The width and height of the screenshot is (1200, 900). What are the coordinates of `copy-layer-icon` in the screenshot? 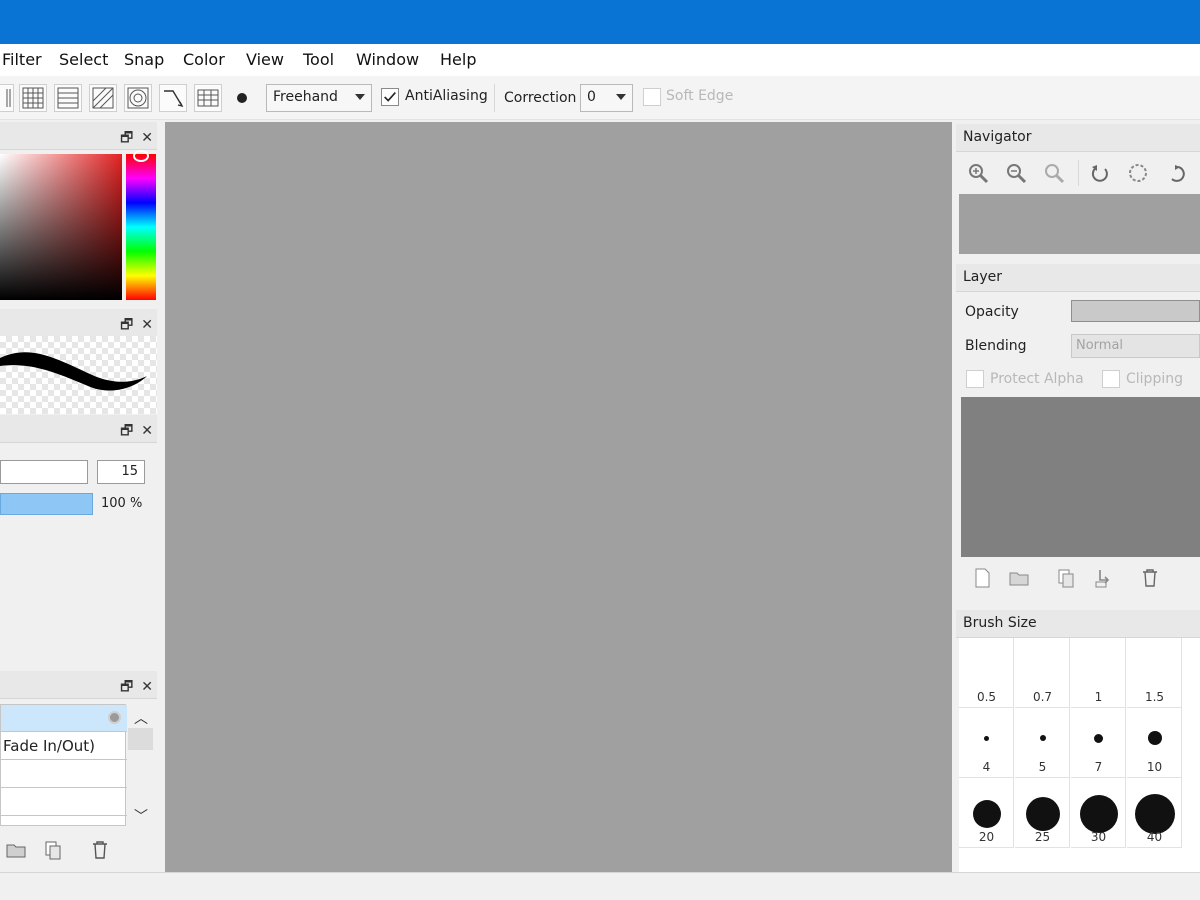 It's located at (1066, 578).